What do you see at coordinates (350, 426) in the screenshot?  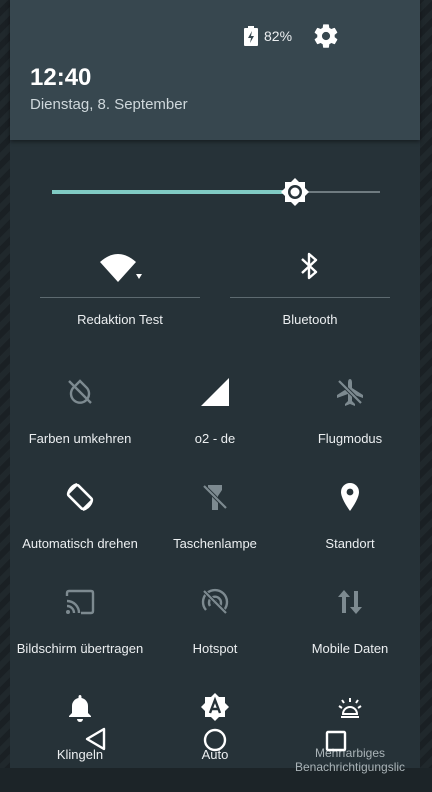 I see `tile-airplane-mode: Flugmodus` at bounding box center [350, 426].